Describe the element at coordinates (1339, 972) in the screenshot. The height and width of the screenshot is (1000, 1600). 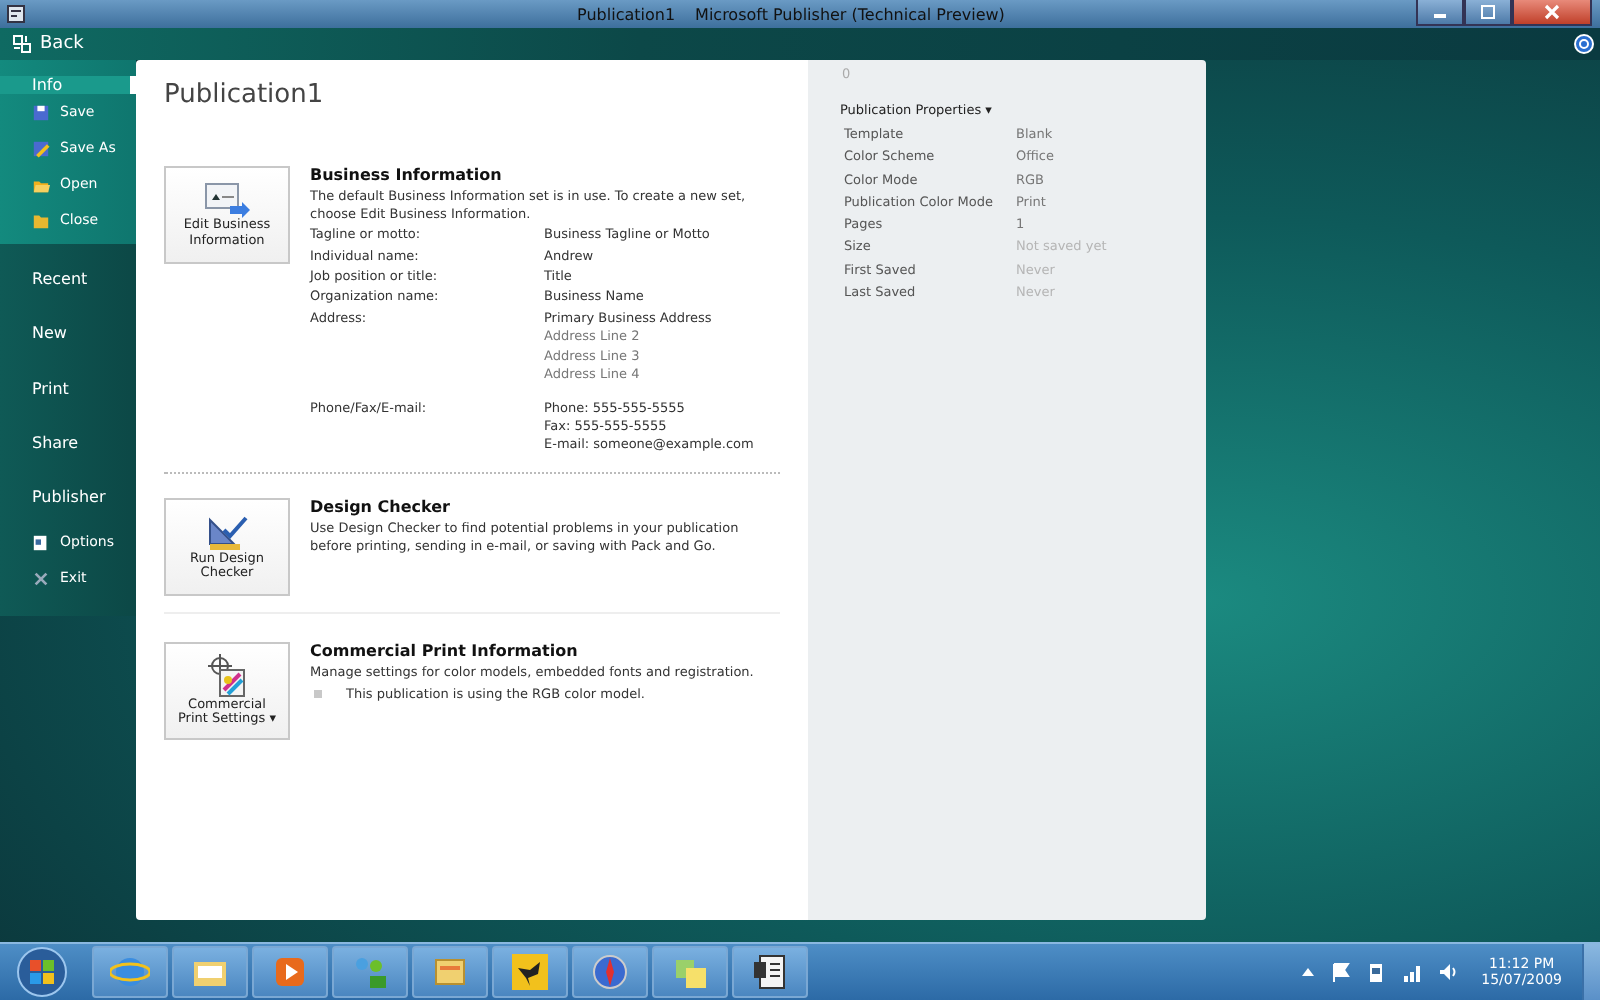
I see `flag-icon` at that location.